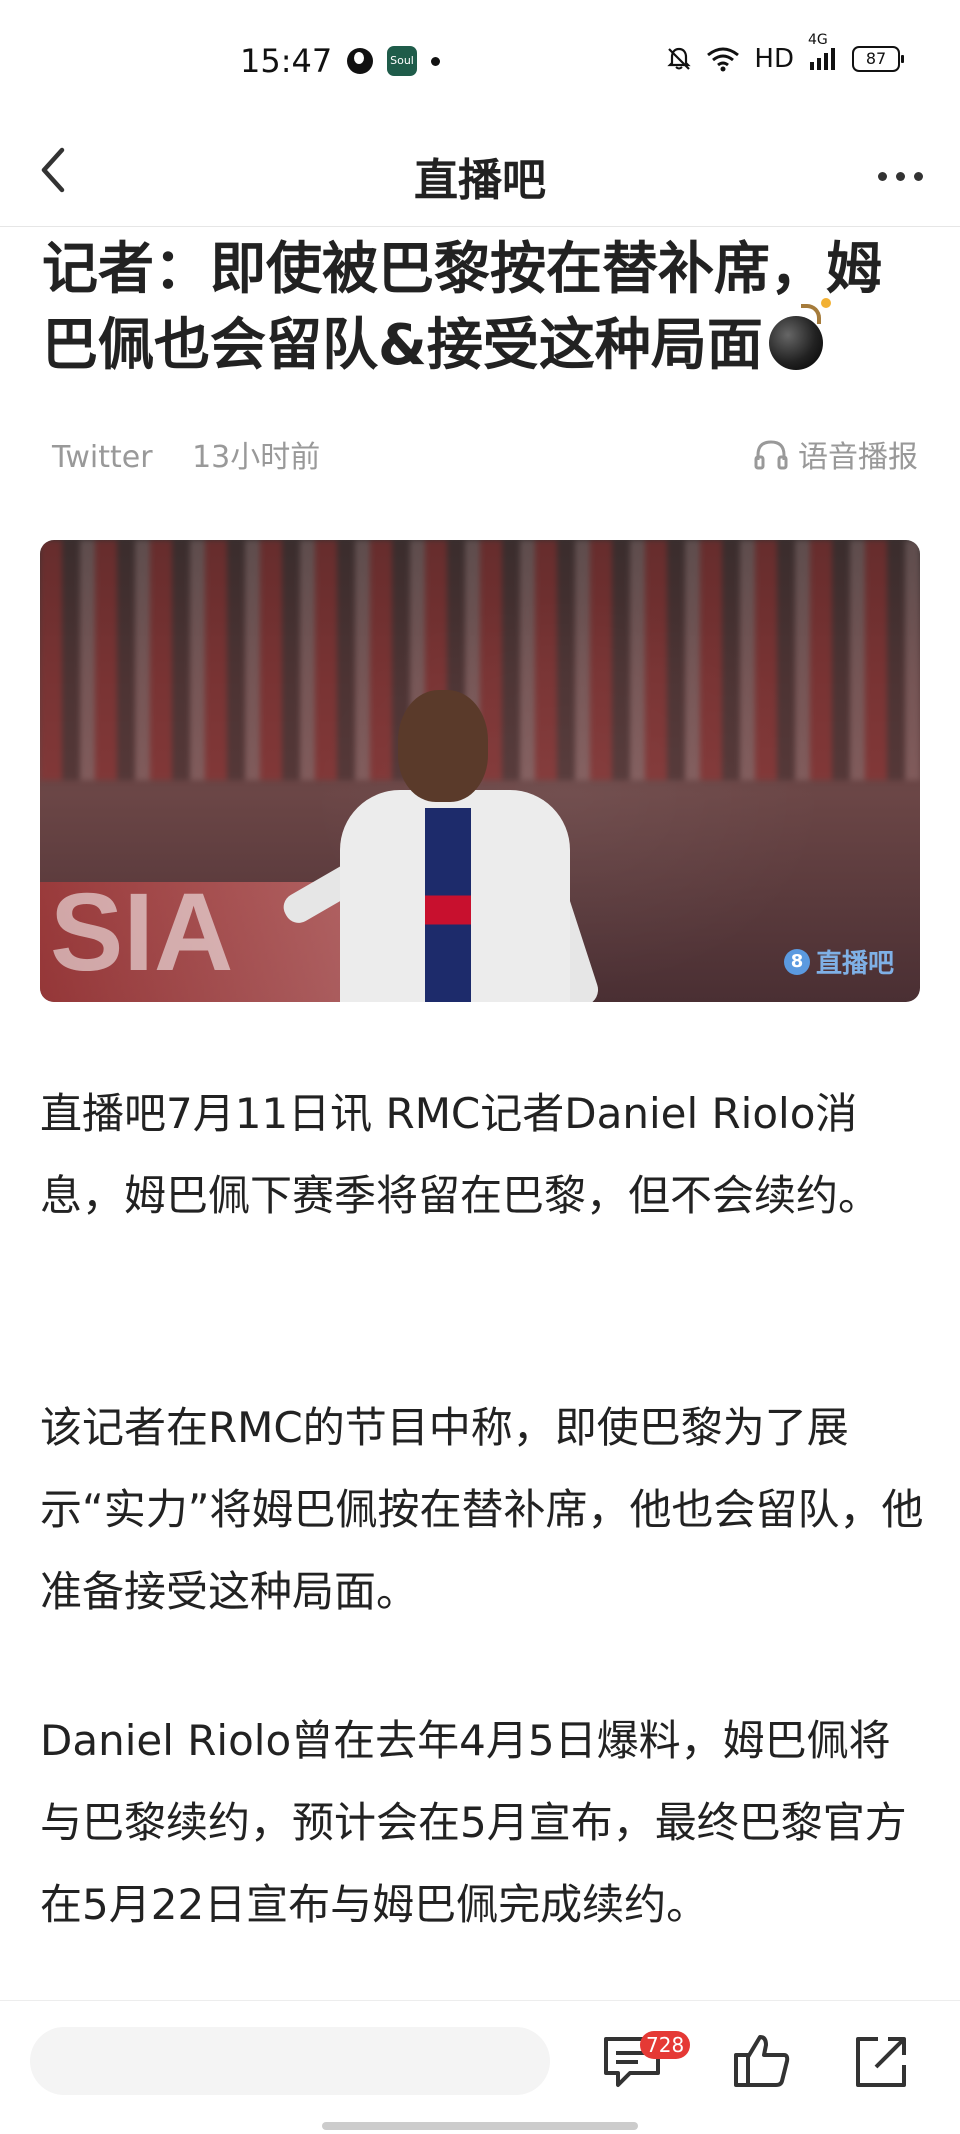 Image resolution: width=960 pixels, height=2134 pixels. What do you see at coordinates (665, 2045) in the screenshot?
I see `comment-count-badge: 728` at bounding box center [665, 2045].